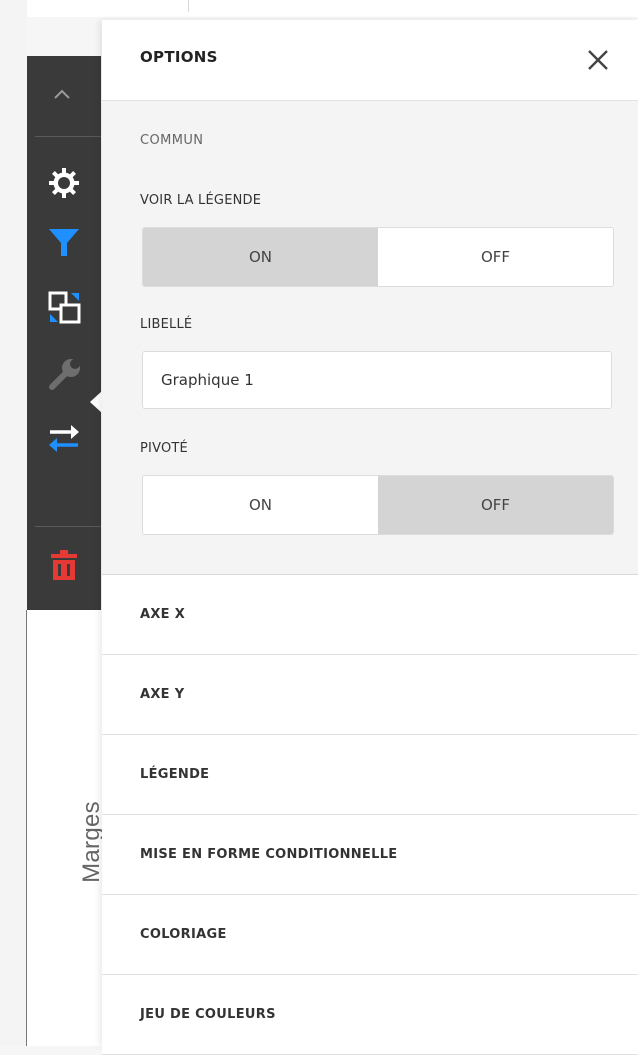 Image resolution: width=638 pixels, height=1055 pixels. I want to click on caption-label: LIBELLÉ, so click(166, 324).